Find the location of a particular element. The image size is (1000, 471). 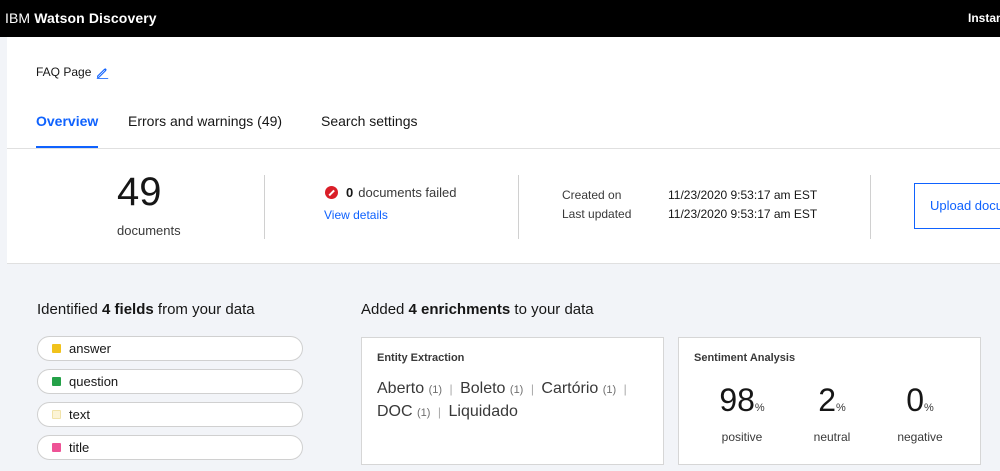

entity-name: Liquidado is located at coordinates (483, 411).